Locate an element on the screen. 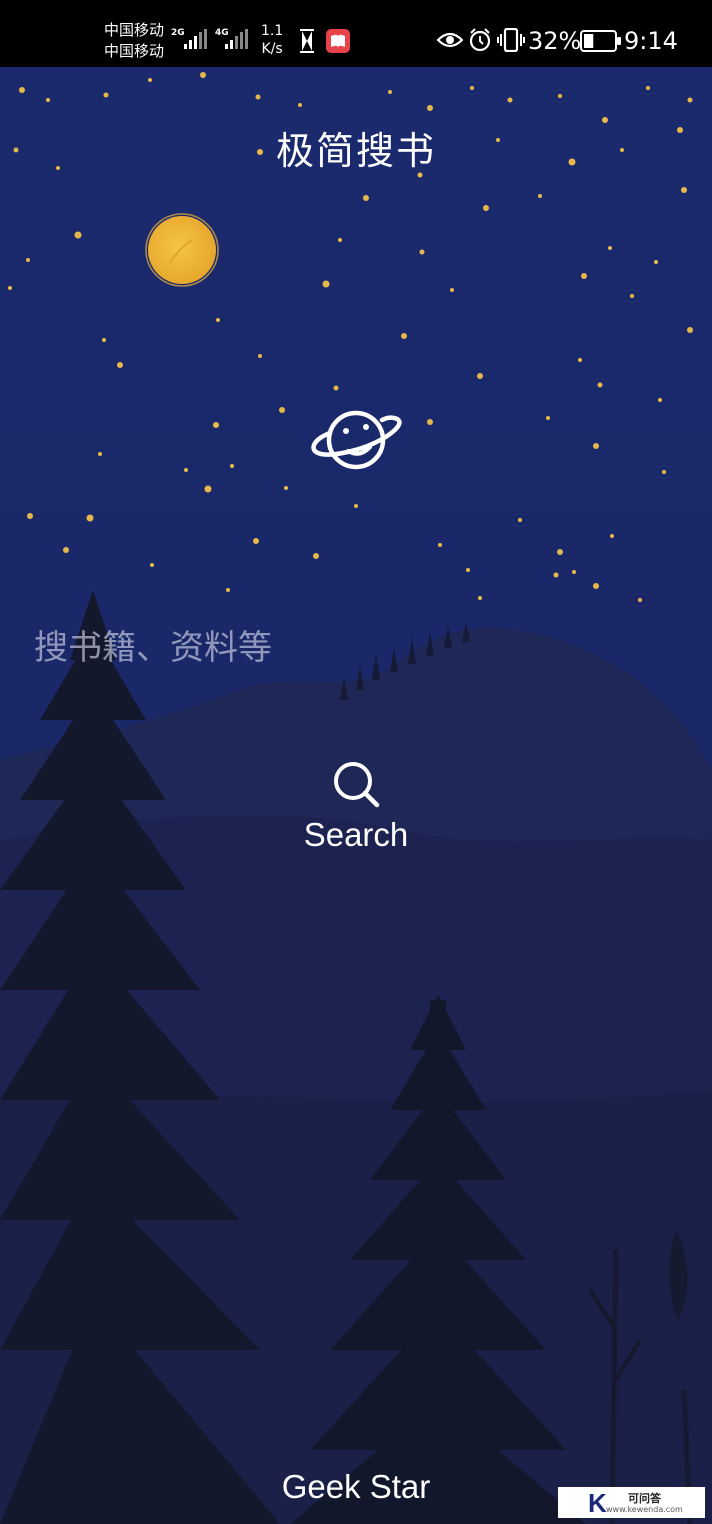  network-speed: 1.1 K/s is located at coordinates (272, 40).